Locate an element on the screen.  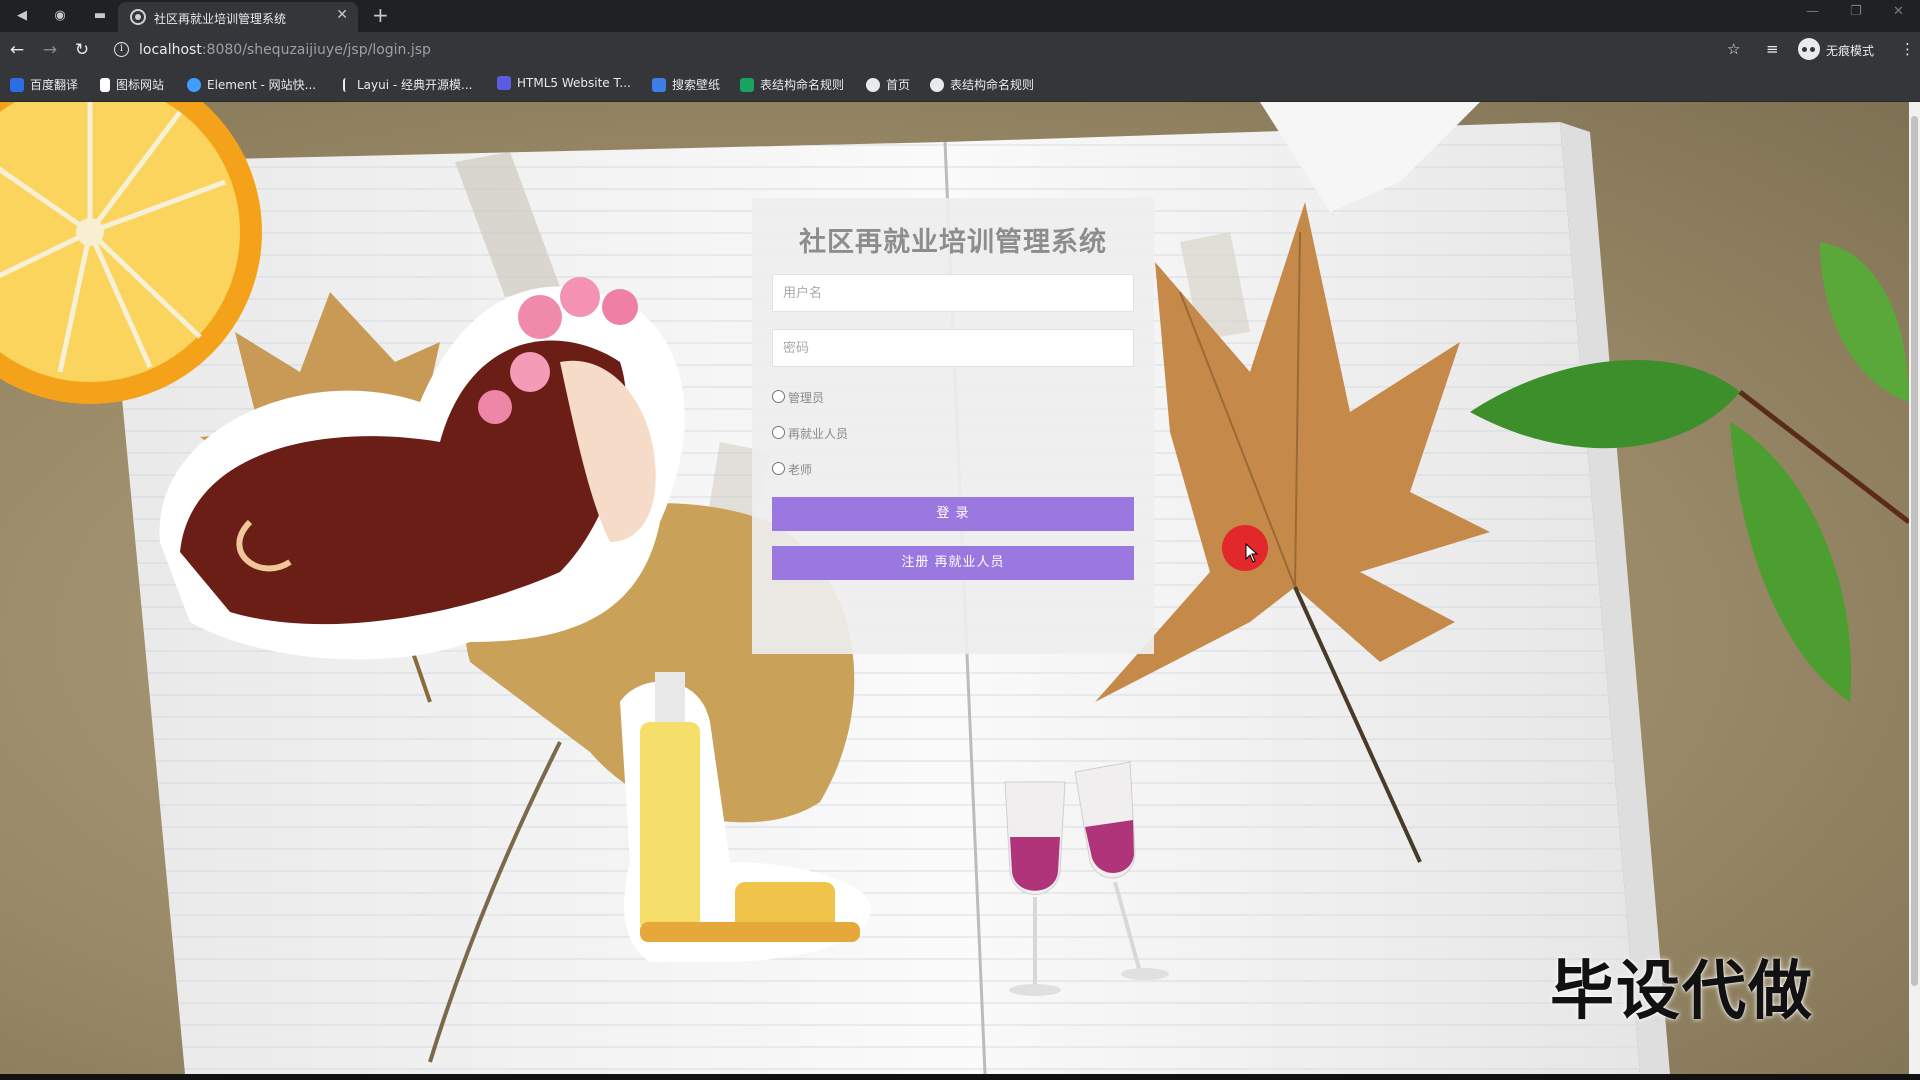
forward-button: → is located at coordinates (50, 50).